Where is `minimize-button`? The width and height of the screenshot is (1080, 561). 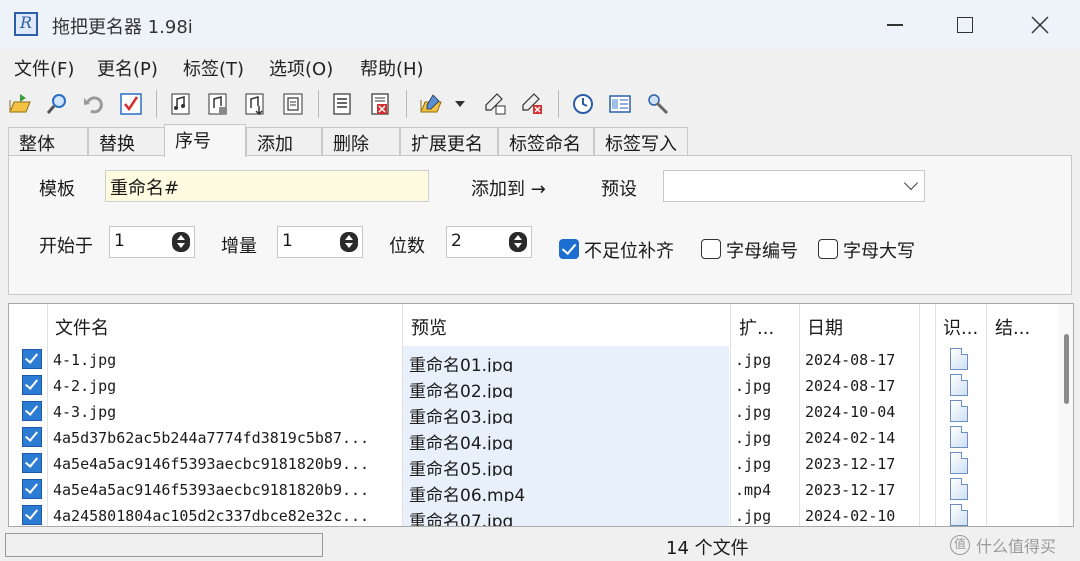 minimize-button is located at coordinates (895, 25).